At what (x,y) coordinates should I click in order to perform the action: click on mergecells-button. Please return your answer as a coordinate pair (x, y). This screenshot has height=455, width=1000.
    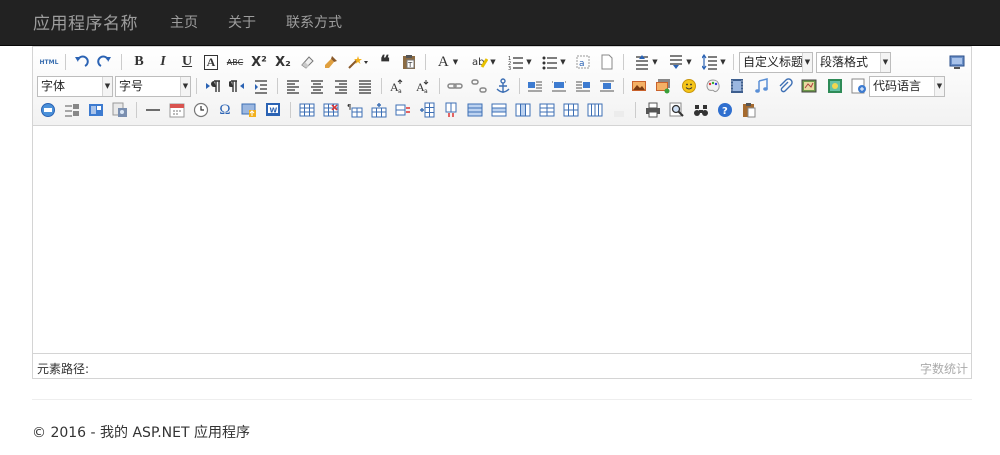
    Looking at the image, I should click on (475, 110).